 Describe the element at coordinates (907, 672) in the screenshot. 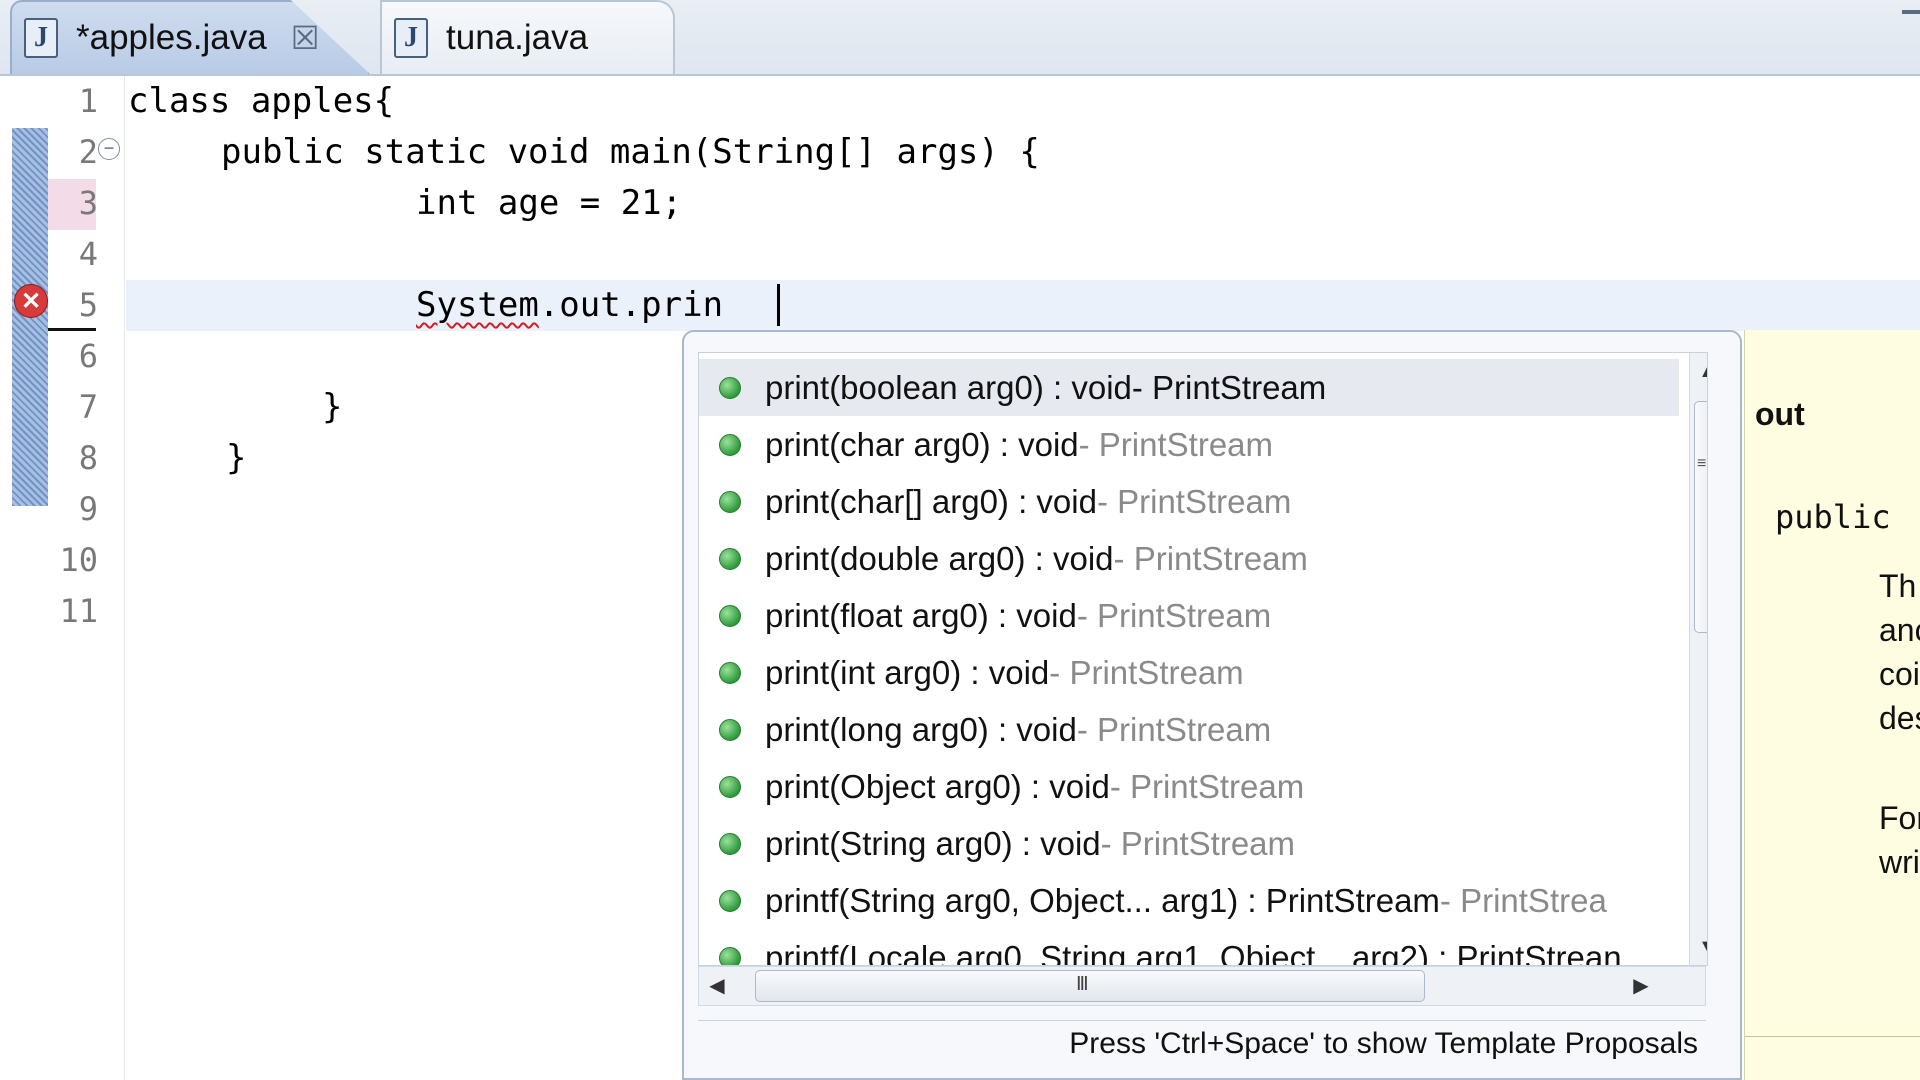

I see `proposal-signature: print(int arg0) : void` at that location.